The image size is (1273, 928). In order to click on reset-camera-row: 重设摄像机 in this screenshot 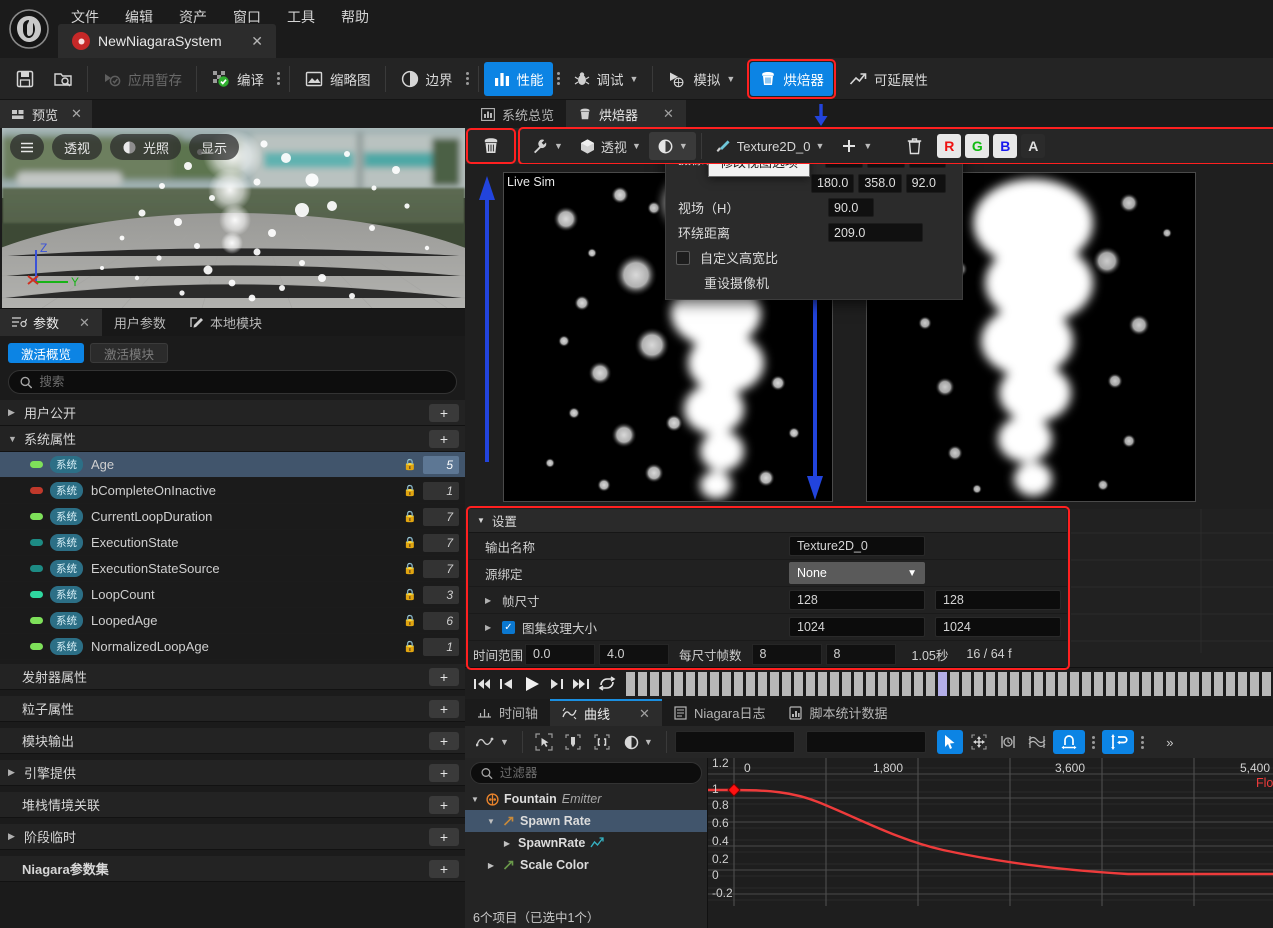, I will do `click(814, 282)`.